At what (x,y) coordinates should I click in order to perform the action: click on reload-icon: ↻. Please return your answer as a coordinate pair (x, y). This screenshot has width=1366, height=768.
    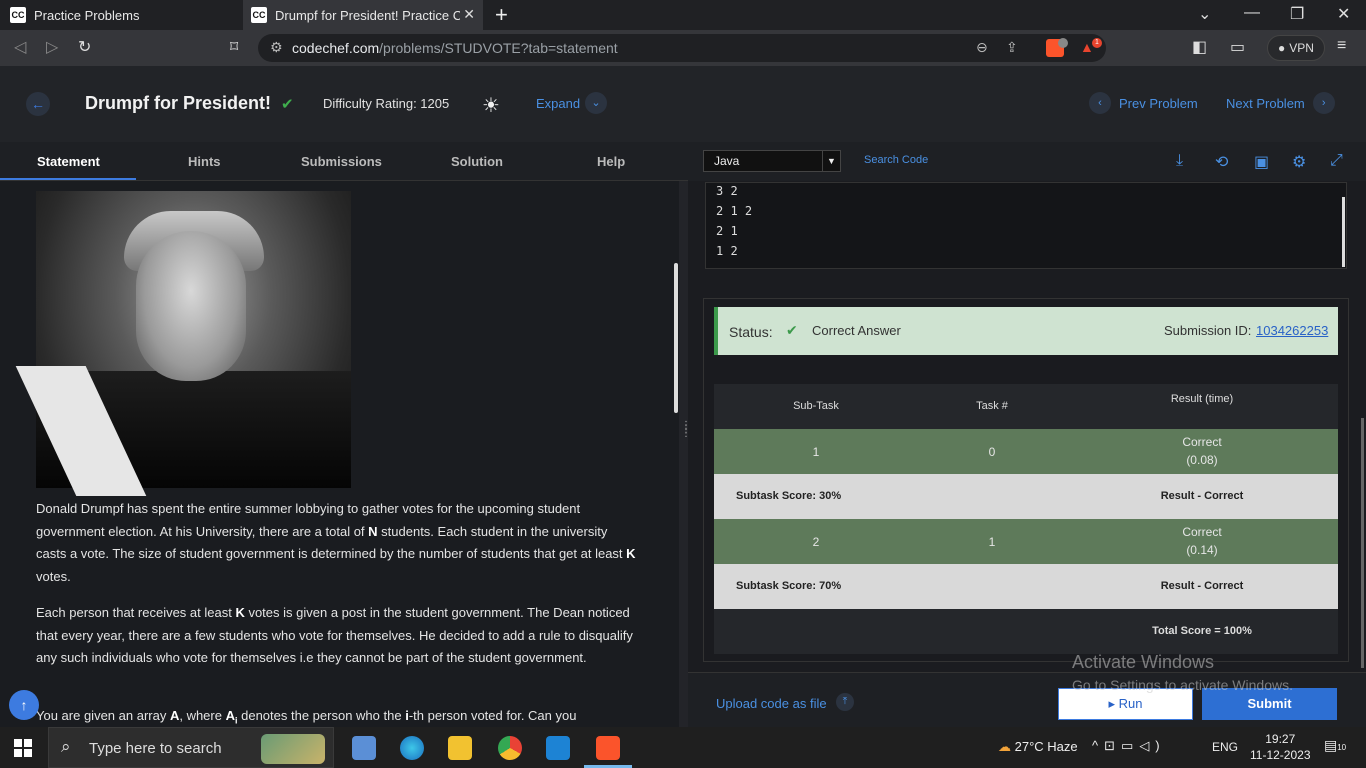
    Looking at the image, I should click on (84, 47).